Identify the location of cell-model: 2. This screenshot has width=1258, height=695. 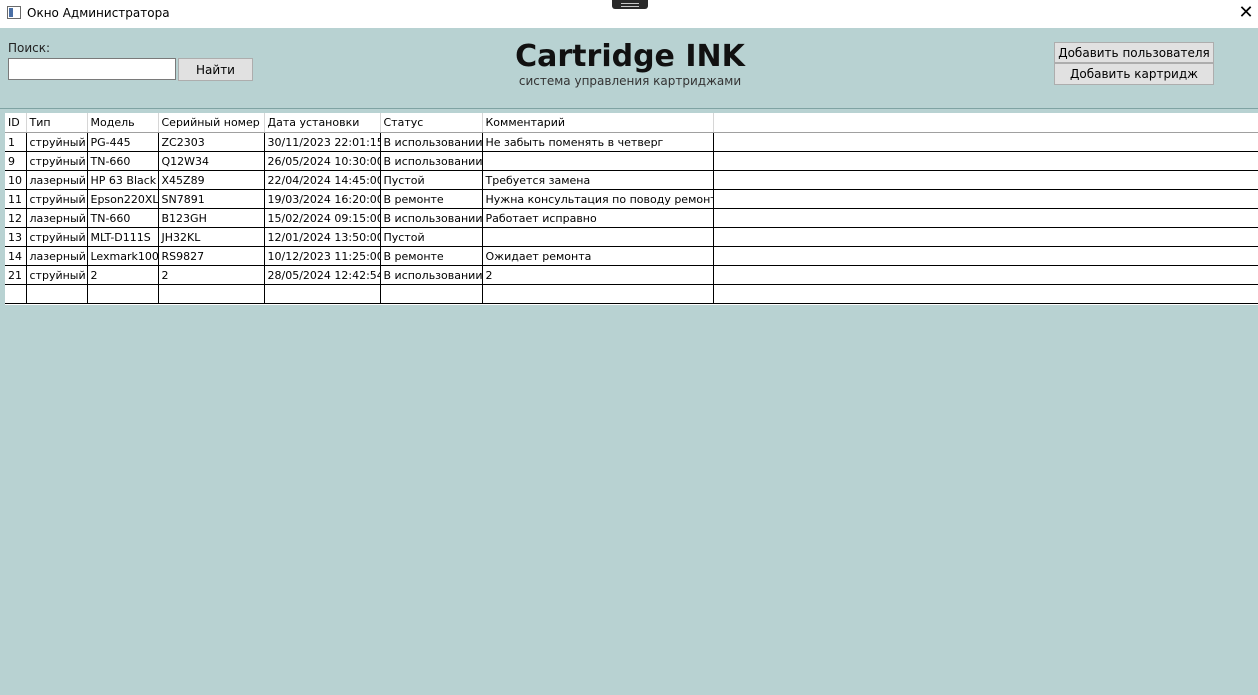
(123, 275).